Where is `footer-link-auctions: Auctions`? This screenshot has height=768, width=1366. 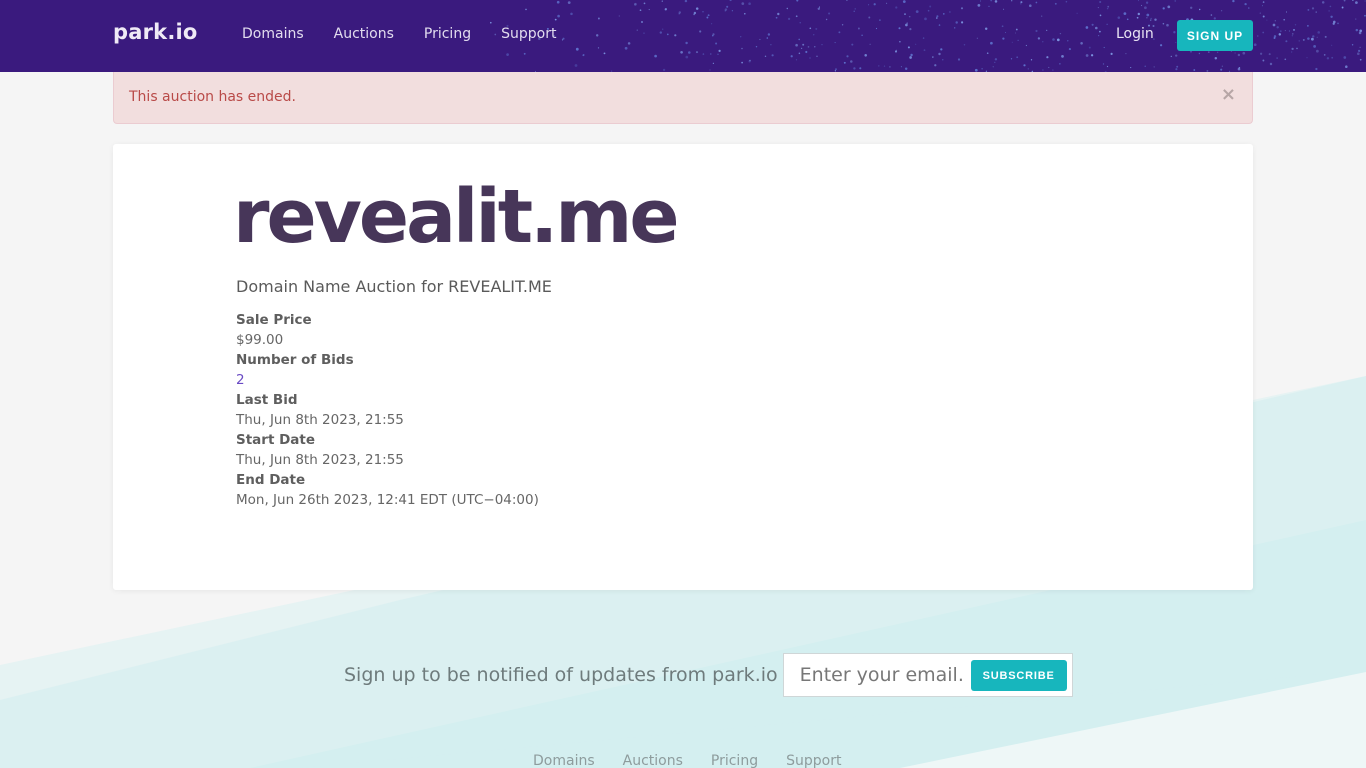 footer-link-auctions: Auctions is located at coordinates (653, 760).